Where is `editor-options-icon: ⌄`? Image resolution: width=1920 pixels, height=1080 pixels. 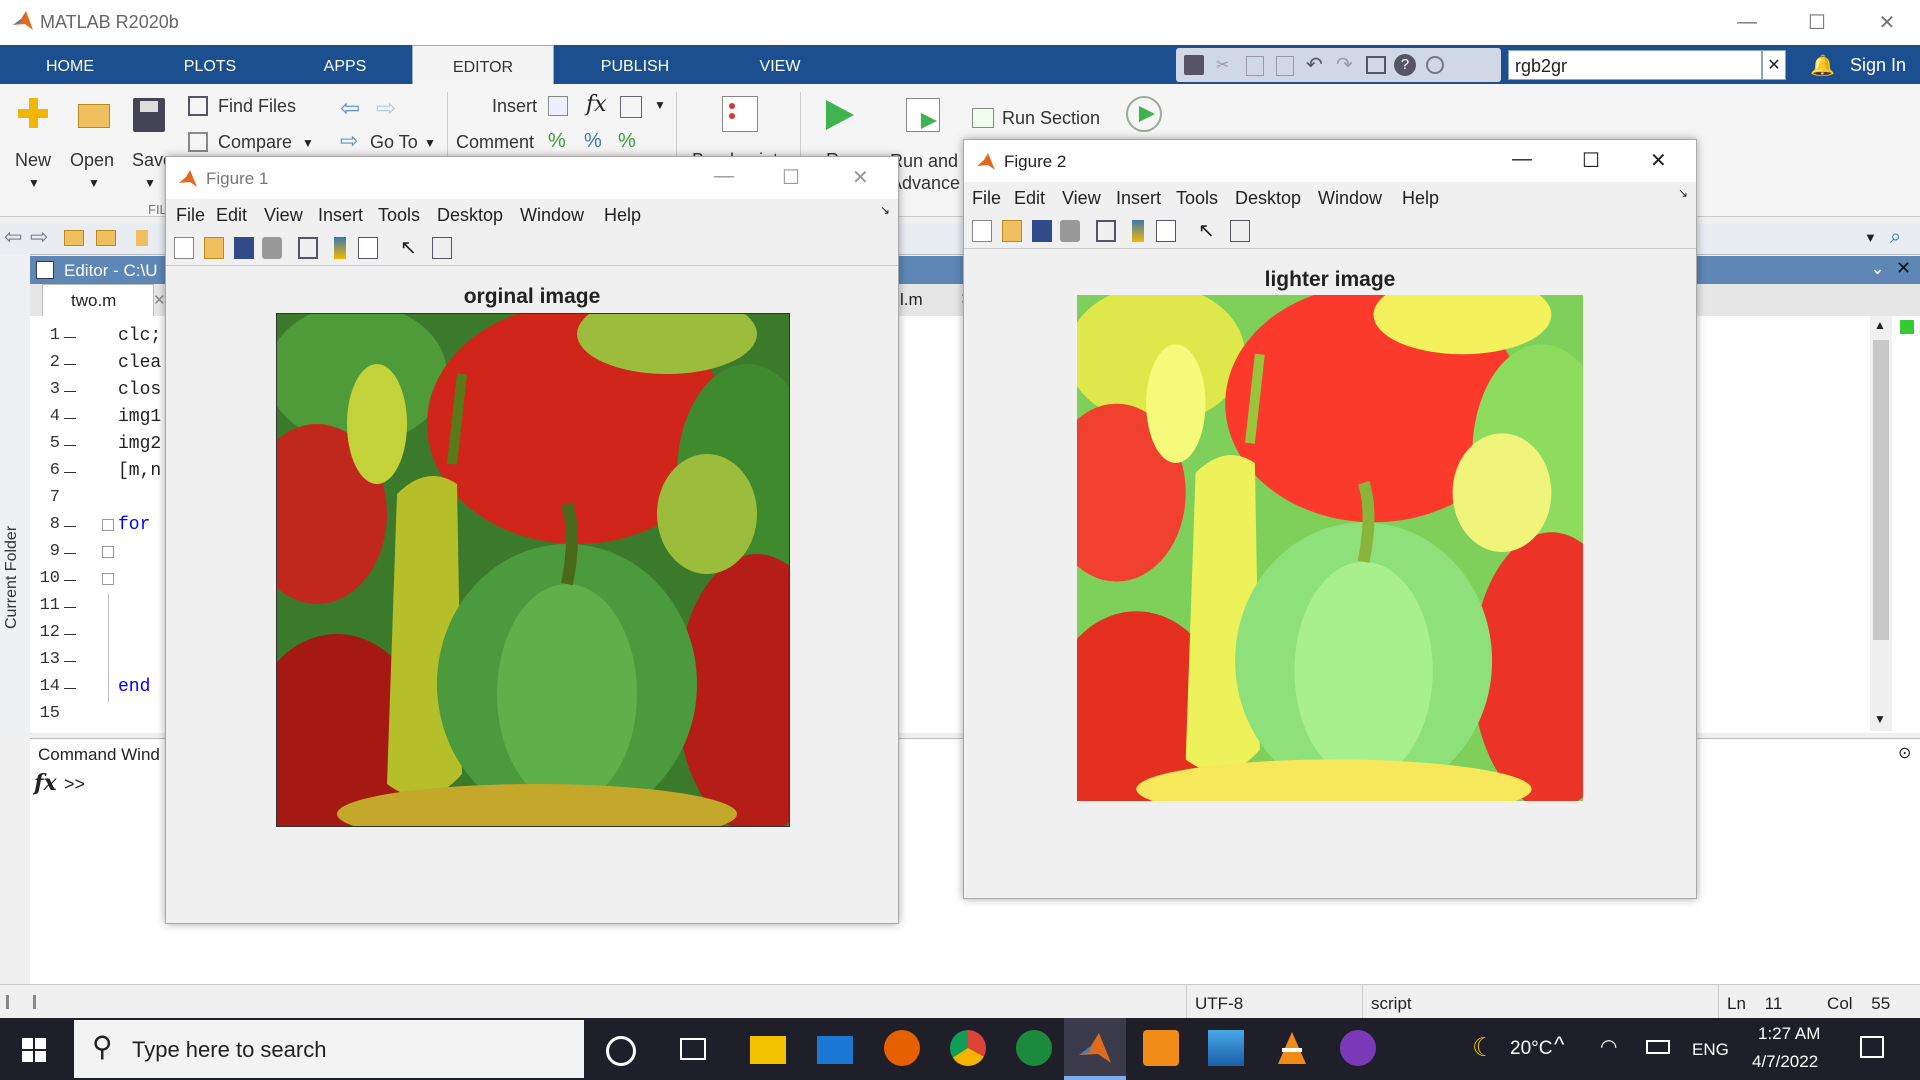 editor-options-icon: ⌄ is located at coordinates (1877, 268).